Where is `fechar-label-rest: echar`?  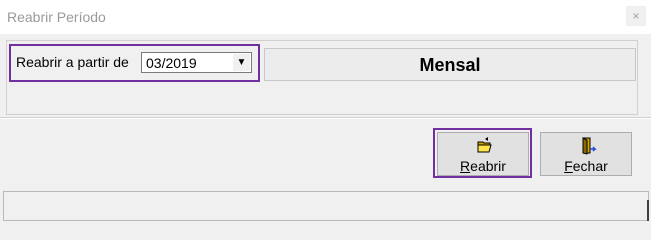
fechar-label-rest: echar is located at coordinates (590, 166).